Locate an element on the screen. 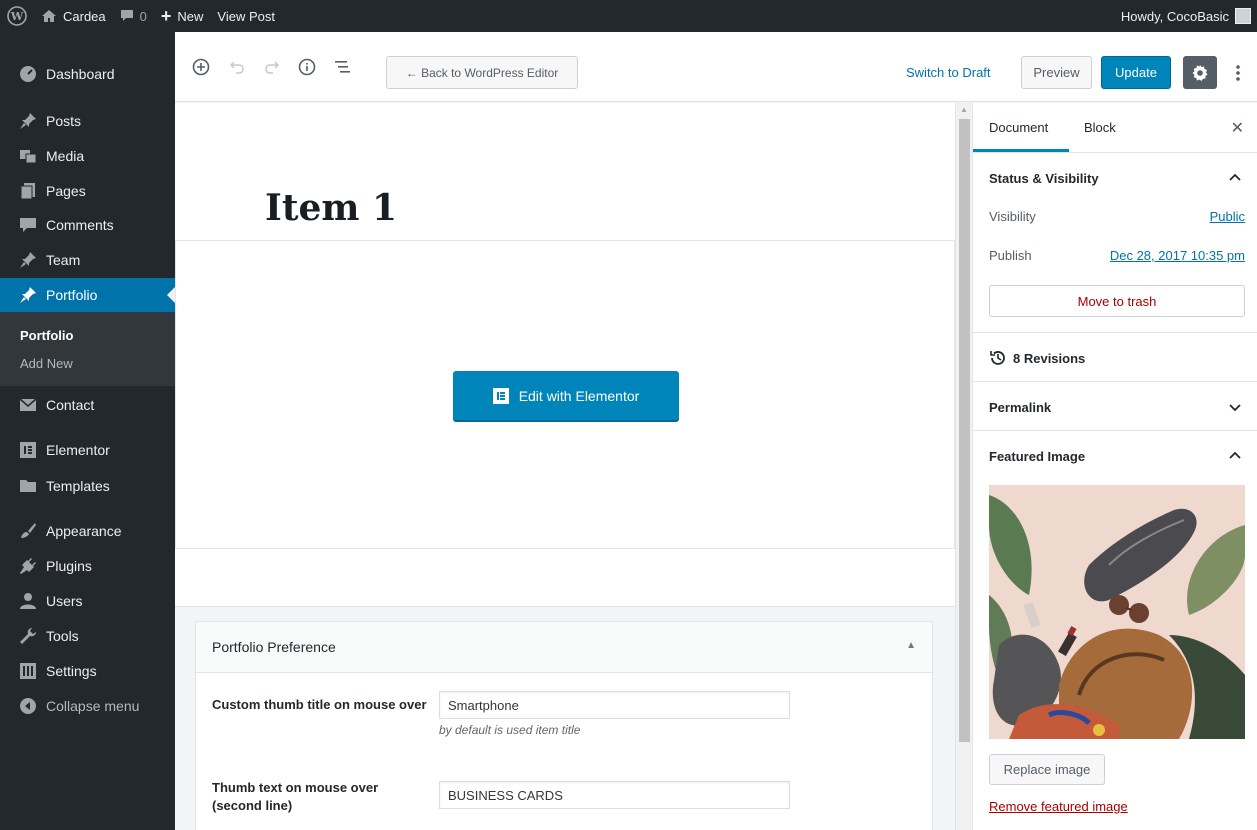 Image resolution: width=1257 pixels, height=830 pixels. switch-to-draft-link: Switch to Draft is located at coordinates (948, 72).